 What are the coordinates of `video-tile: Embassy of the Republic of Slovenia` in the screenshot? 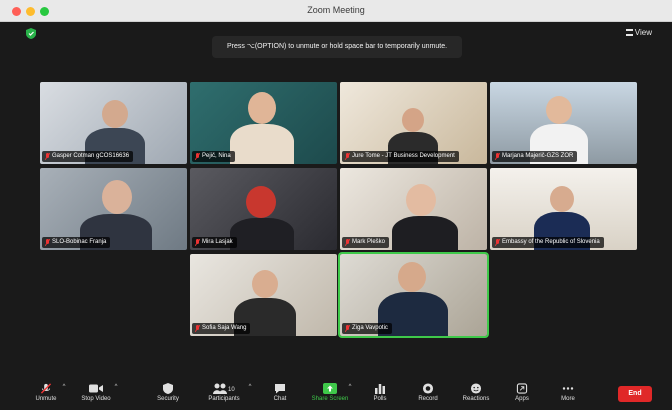 It's located at (563, 209).